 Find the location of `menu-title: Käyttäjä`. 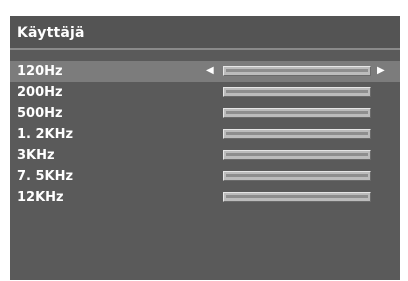

menu-title: Käyttäjä is located at coordinates (51, 33).